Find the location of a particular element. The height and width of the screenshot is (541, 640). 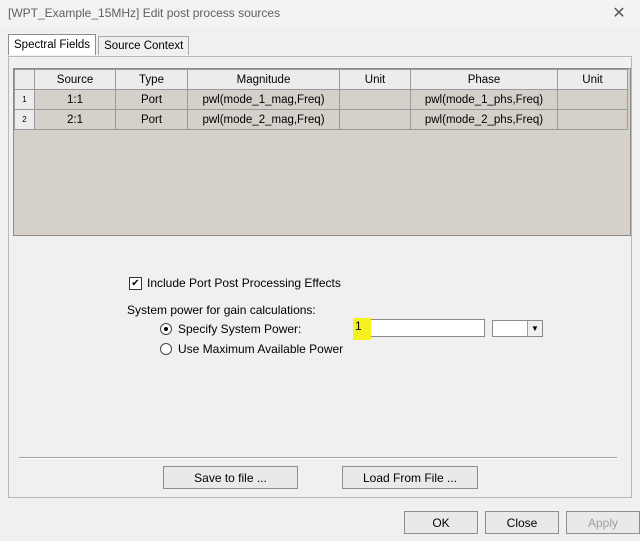

column-header-magnitude: Magnitude is located at coordinates (263, 79).